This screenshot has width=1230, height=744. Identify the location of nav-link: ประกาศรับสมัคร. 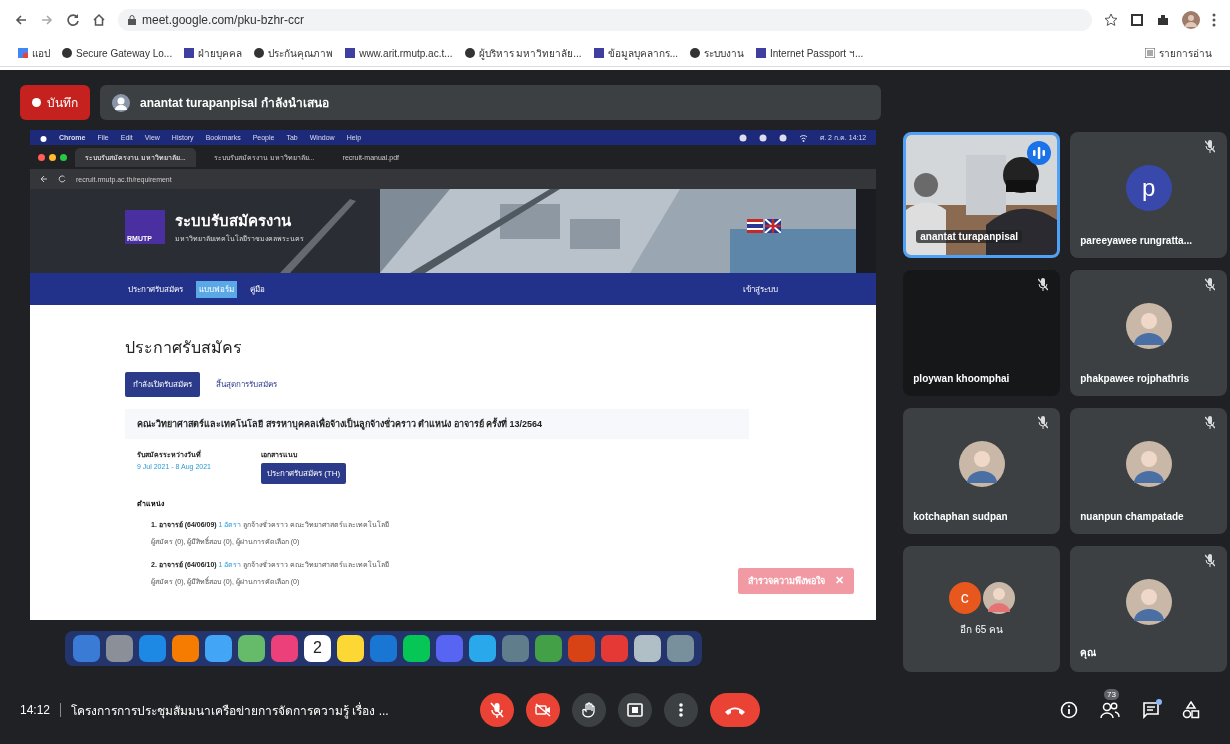
(155, 289).